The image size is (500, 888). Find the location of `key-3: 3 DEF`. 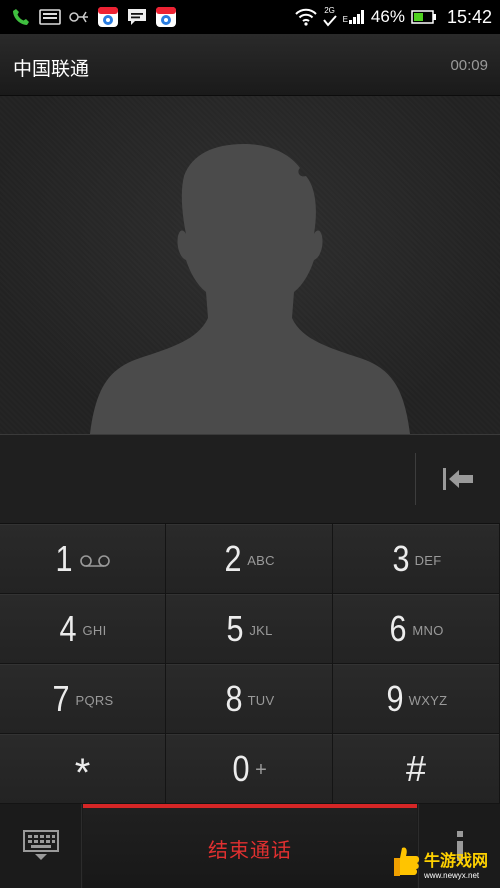

key-3: 3 DEF is located at coordinates (416, 559).